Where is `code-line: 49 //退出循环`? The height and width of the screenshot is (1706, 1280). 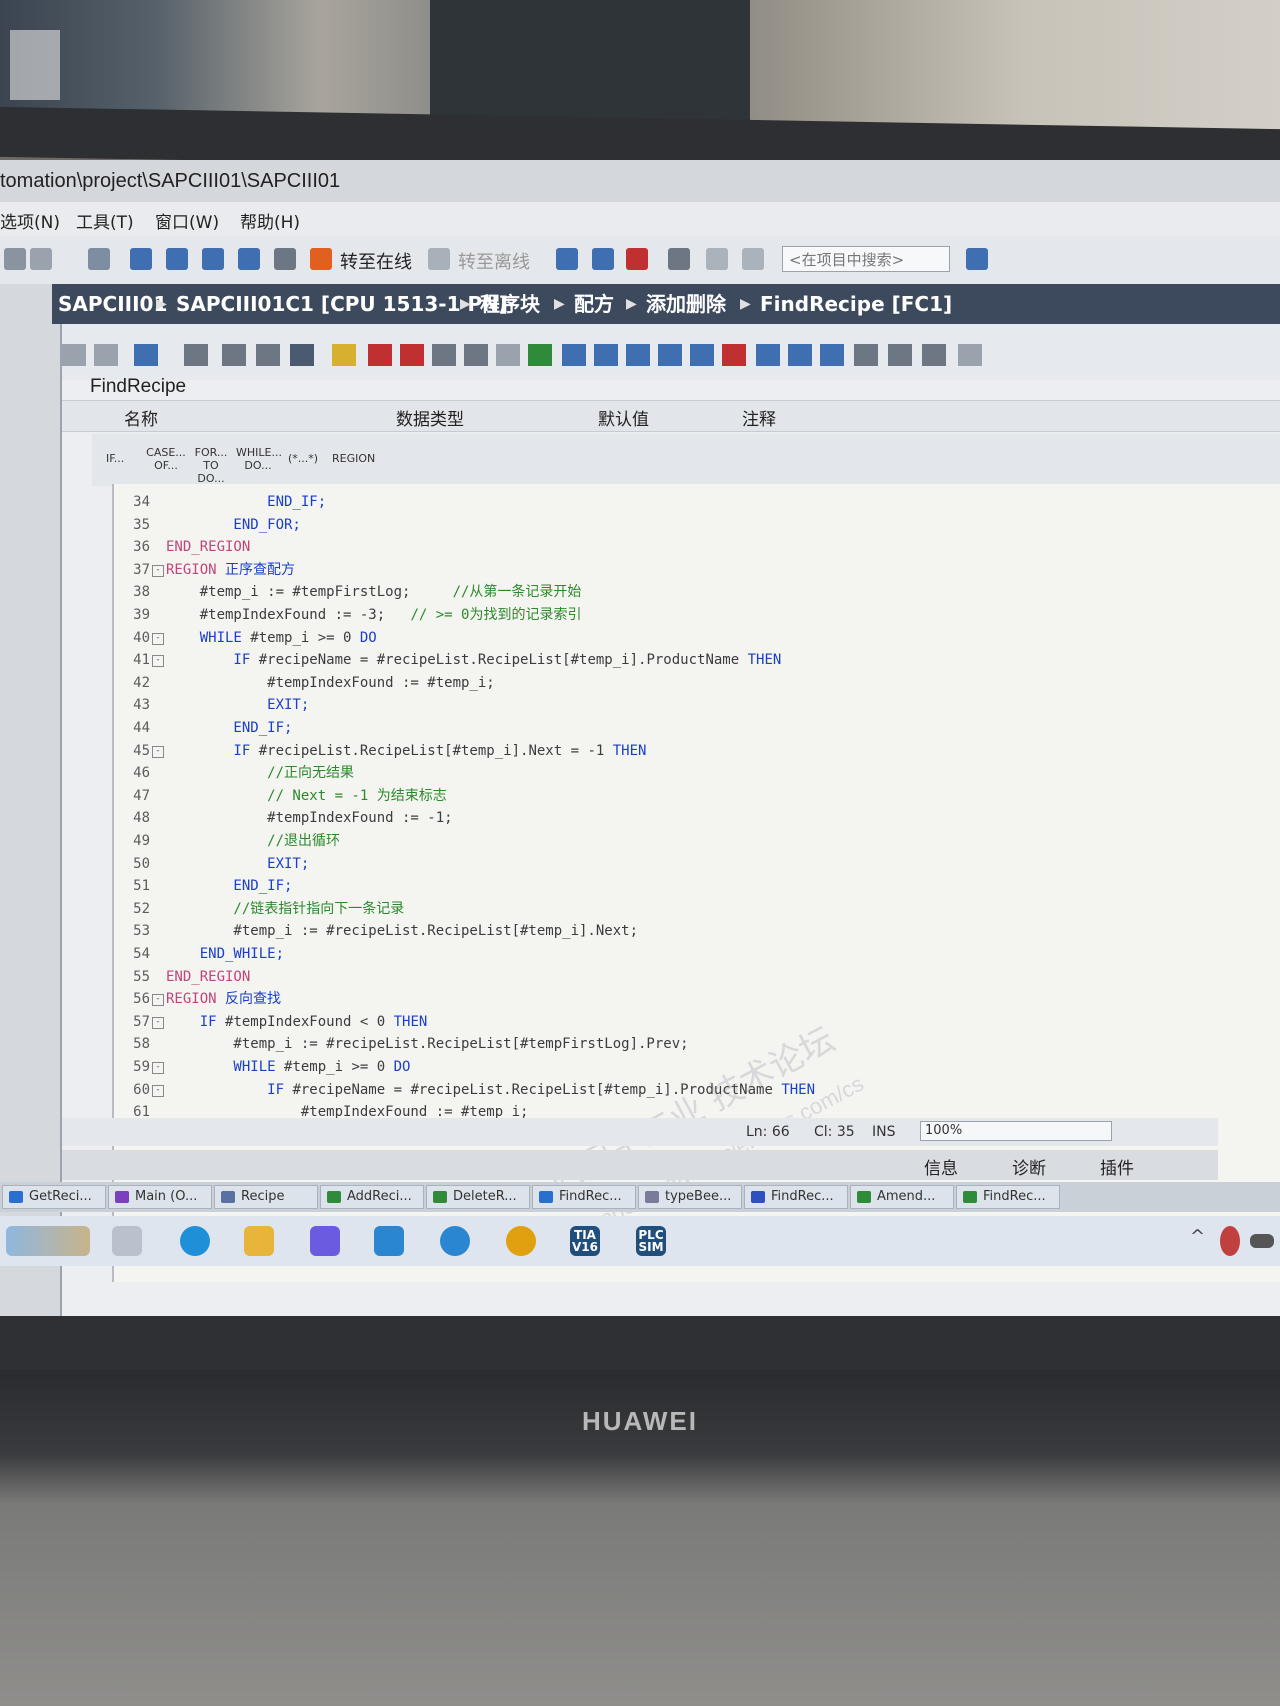
code-line: 49 //退出循环 is located at coordinates (694, 841).